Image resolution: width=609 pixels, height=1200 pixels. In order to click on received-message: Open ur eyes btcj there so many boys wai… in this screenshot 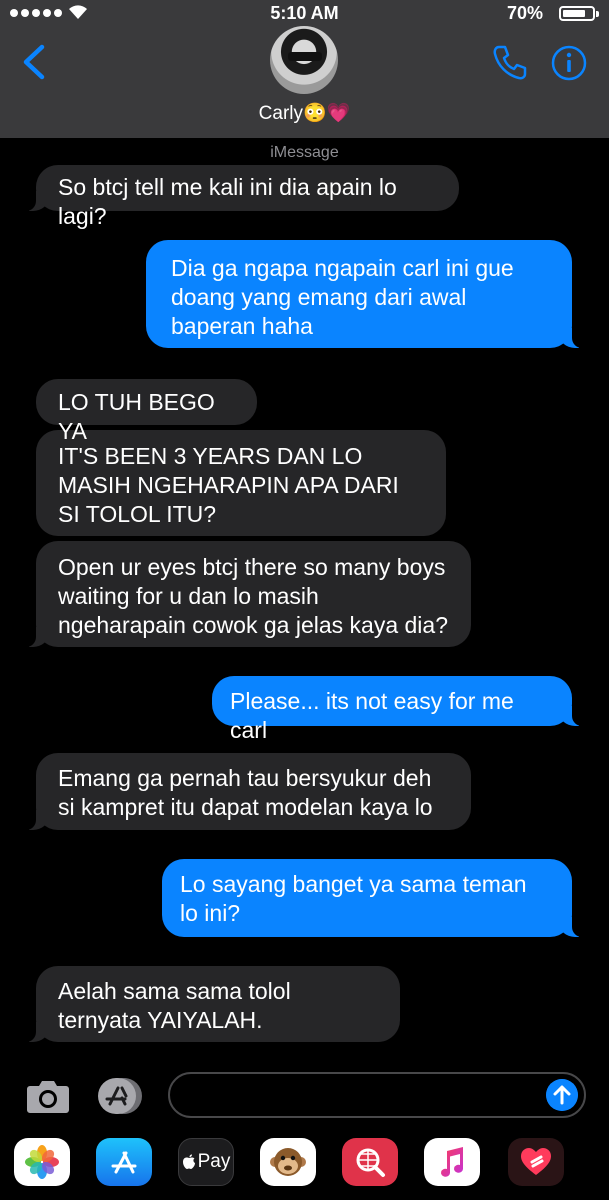, I will do `click(248, 594)`.